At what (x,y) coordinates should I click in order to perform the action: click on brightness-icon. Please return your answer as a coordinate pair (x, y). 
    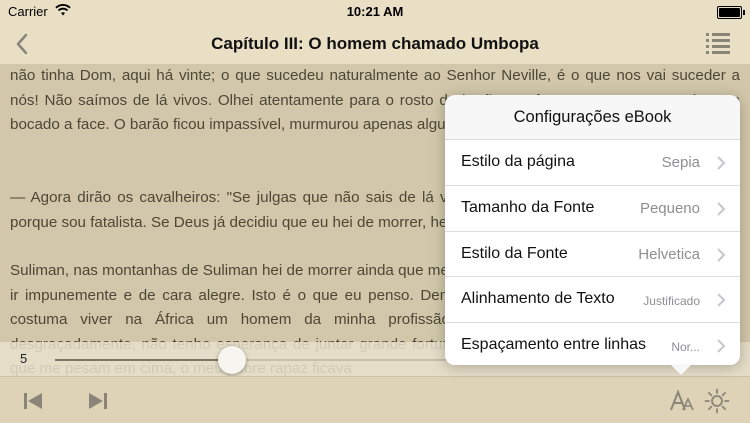
    Looking at the image, I should click on (717, 401).